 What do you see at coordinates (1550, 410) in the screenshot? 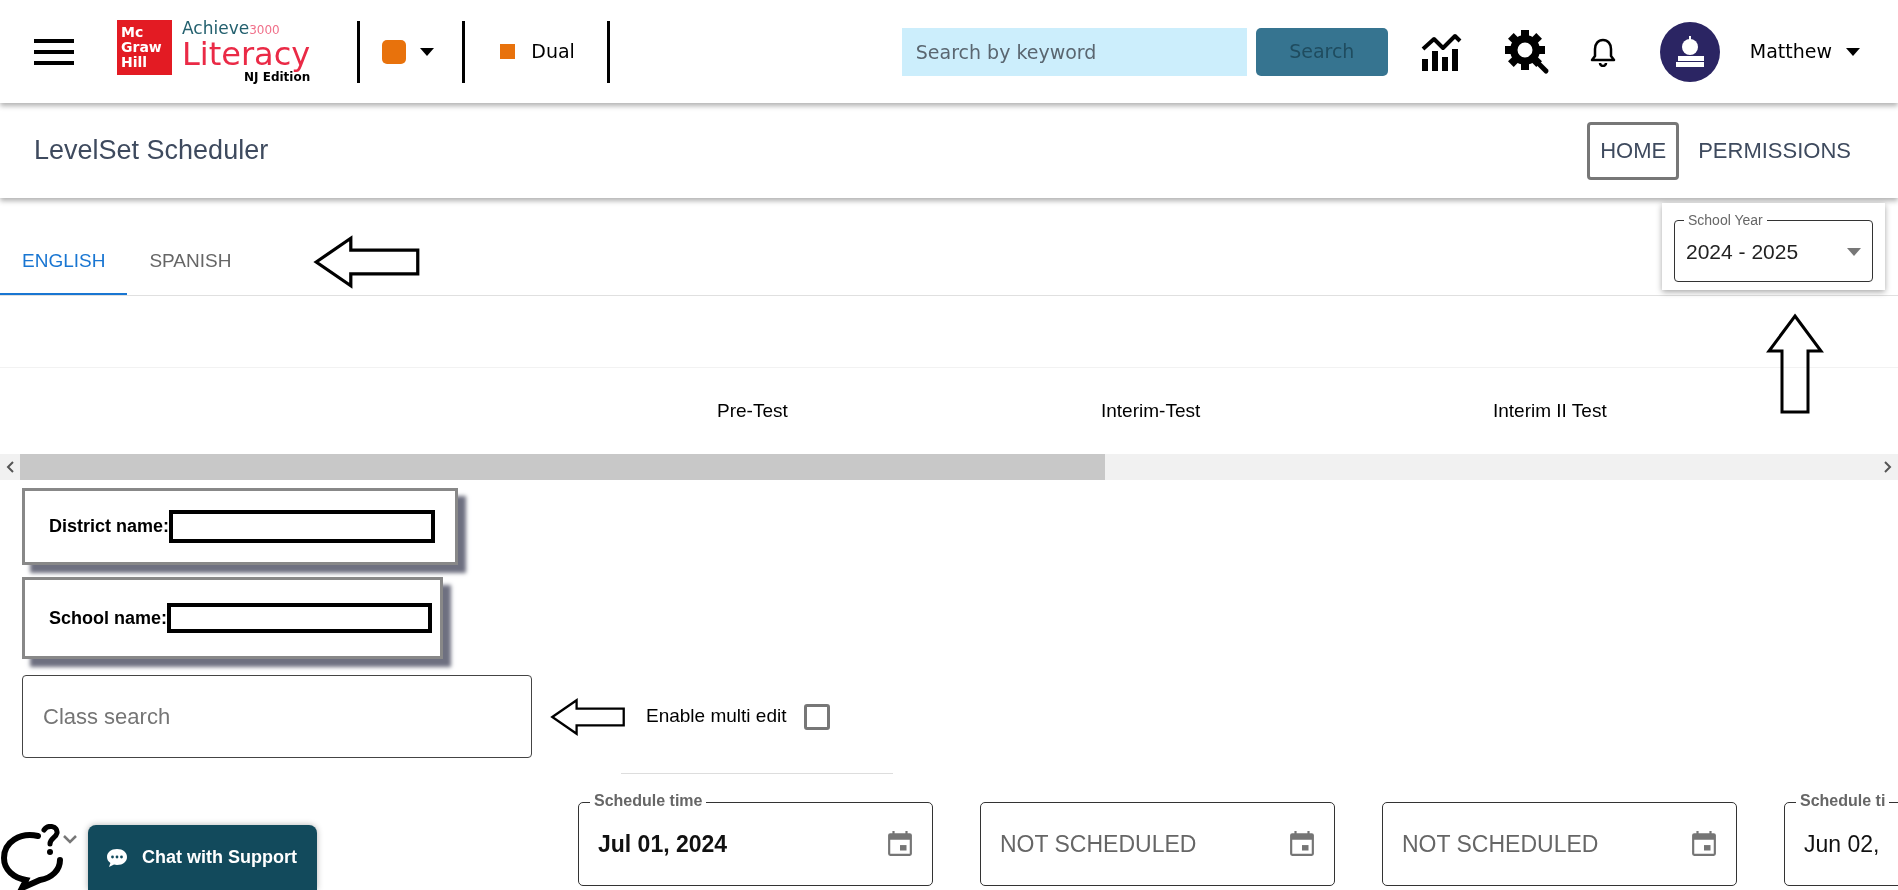
I see `column-header: Interim II Test` at bounding box center [1550, 410].